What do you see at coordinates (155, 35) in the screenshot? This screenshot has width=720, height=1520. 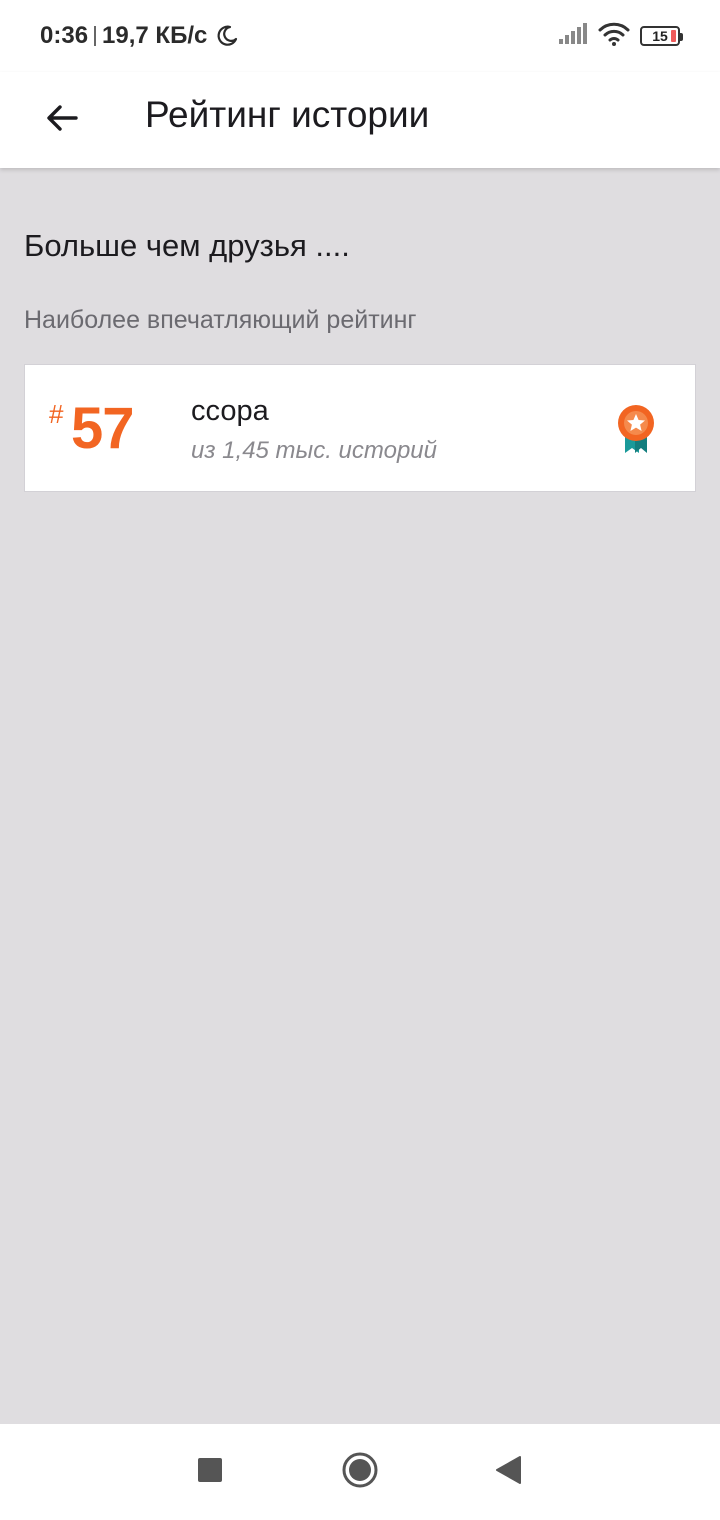 I see `status-network-speed: 19,7 КБ/с` at bounding box center [155, 35].